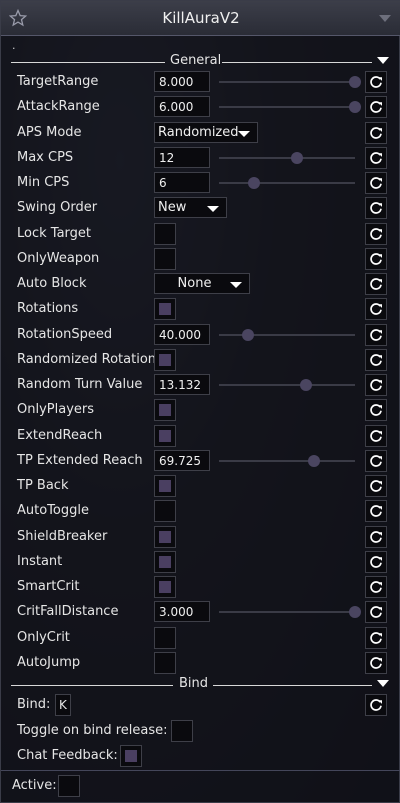 The width and height of the screenshot is (400, 803). I want to click on active-checkbox, so click(69, 786).